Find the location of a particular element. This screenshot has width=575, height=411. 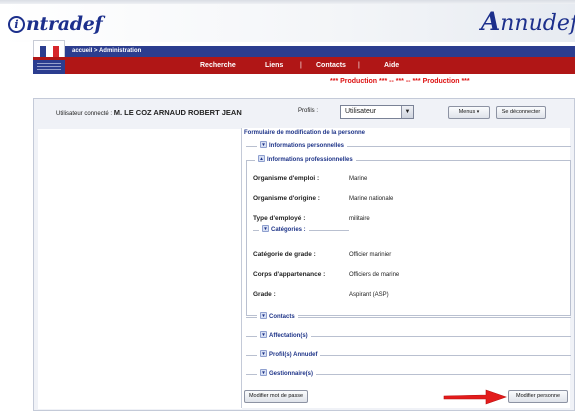

collapse-icon: ▴ is located at coordinates (261, 158).